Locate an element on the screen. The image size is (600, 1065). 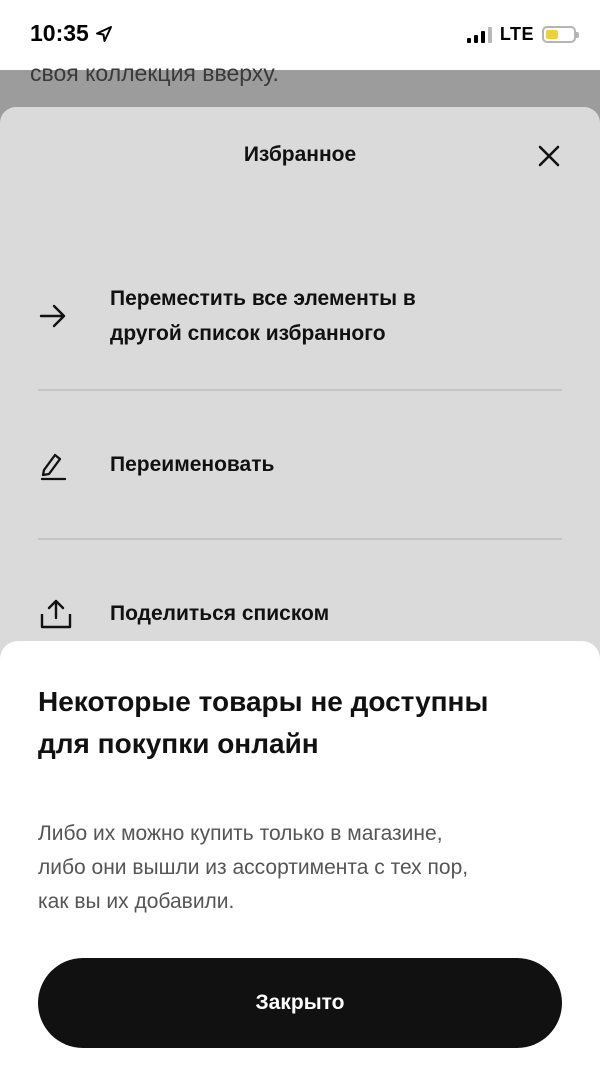
background-text: своя коллекция вверху. is located at coordinates (154, 73).